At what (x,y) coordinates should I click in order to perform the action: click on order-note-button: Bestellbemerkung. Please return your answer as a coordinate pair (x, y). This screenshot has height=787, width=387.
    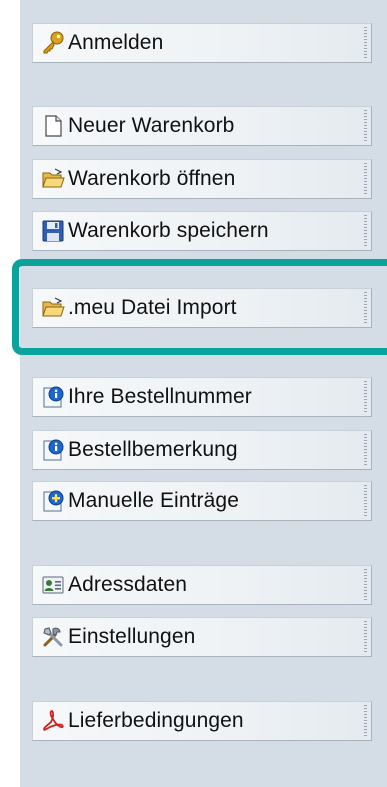
    Looking at the image, I should click on (202, 450).